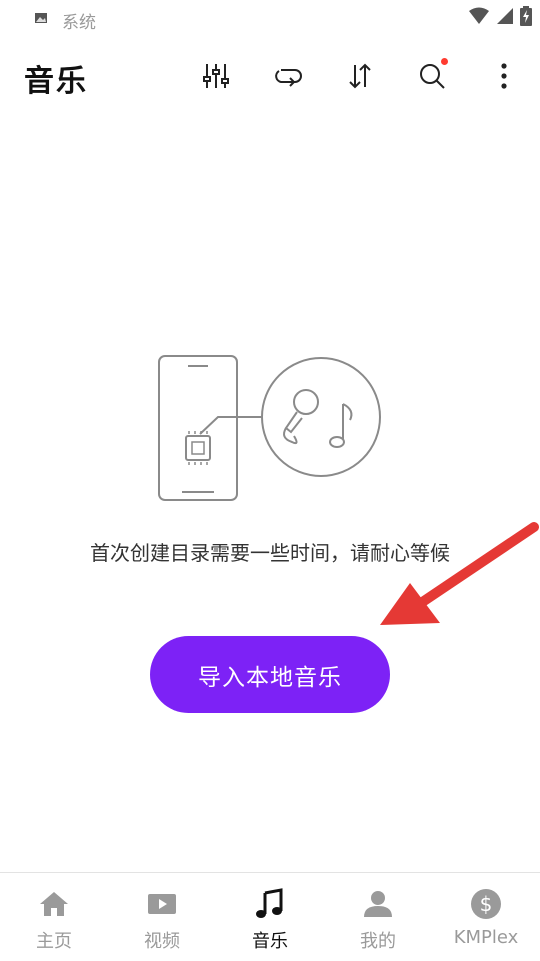 The height and width of the screenshot is (961, 540). I want to click on more-options-button, so click(504, 76).